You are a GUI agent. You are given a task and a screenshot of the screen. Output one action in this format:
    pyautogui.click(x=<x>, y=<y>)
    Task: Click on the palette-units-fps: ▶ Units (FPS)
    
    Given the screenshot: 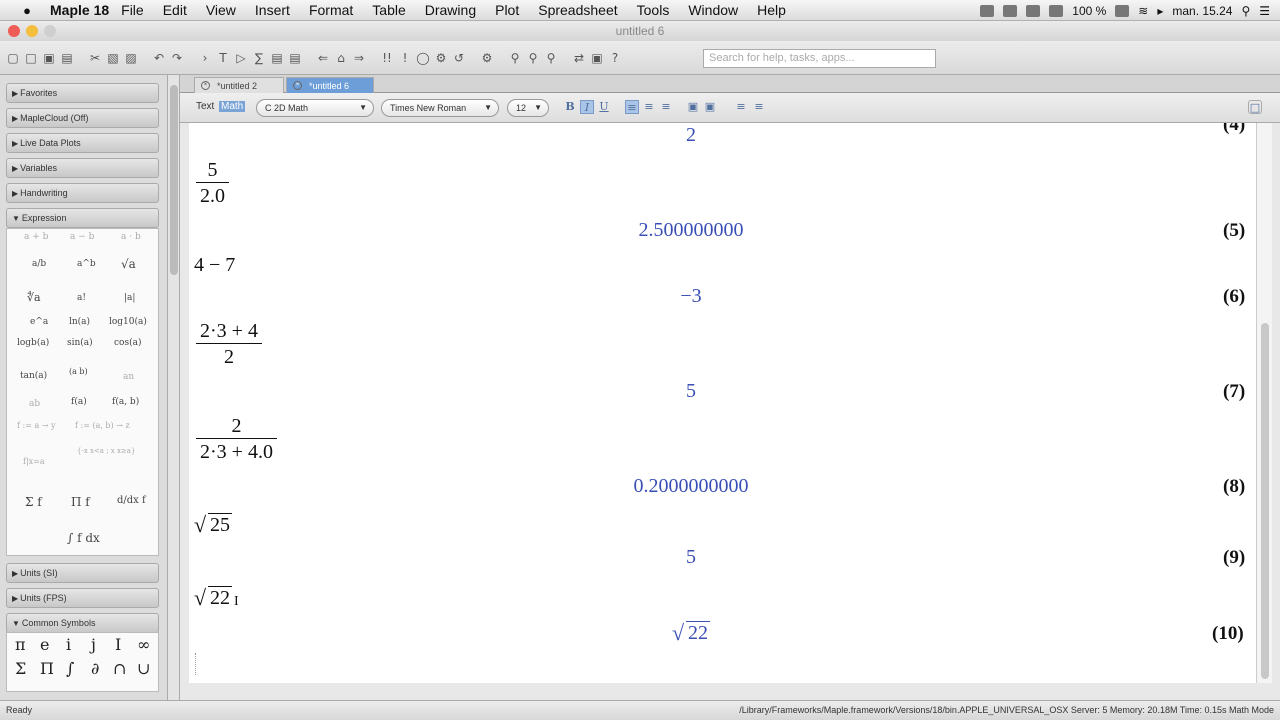 What is the action you would take?
    pyautogui.click(x=82, y=598)
    